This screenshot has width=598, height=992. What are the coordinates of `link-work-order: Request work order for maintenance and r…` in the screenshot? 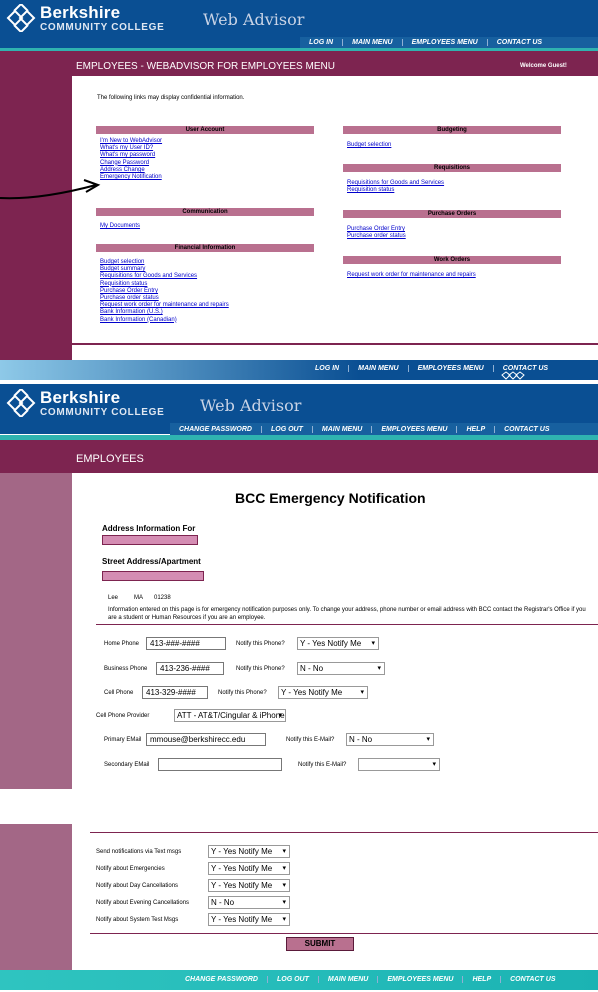 It's located at (164, 305).